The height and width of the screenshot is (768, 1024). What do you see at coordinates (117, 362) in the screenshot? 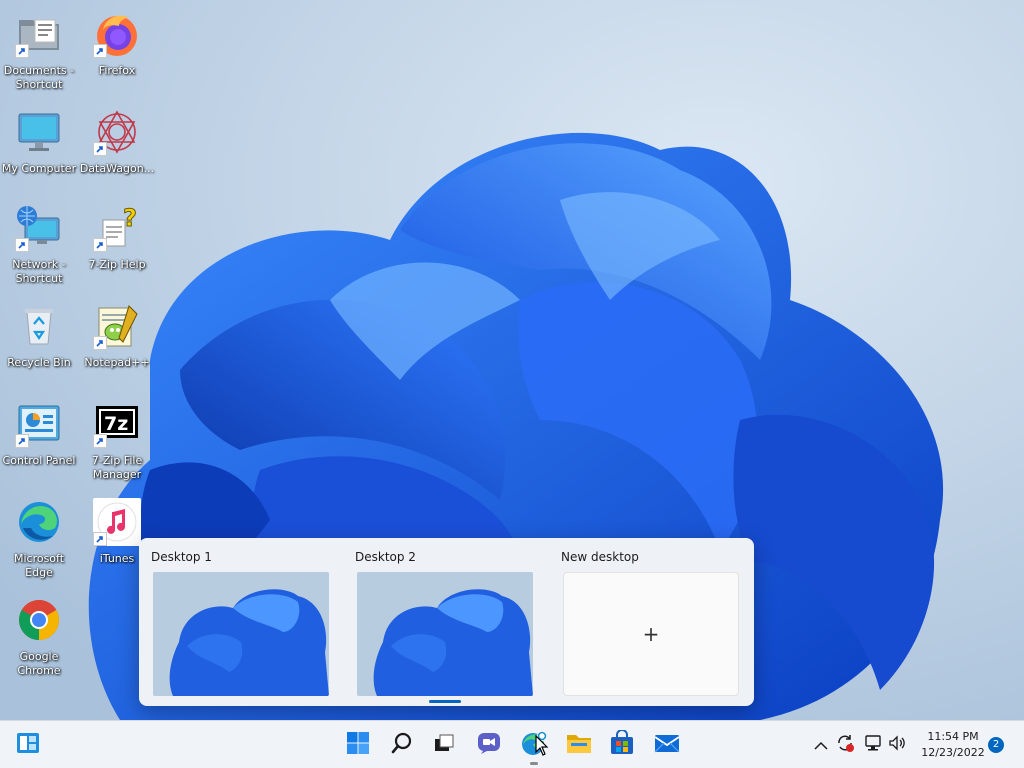
I see `desktop-icon-label: Notepad++` at bounding box center [117, 362].